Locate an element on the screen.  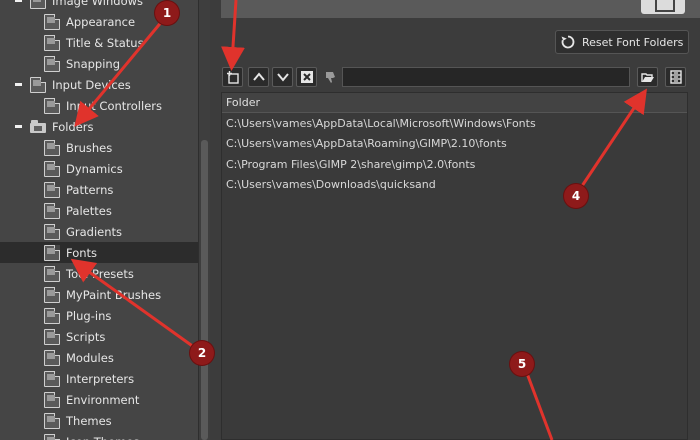
mark-writable-button is located at coordinates (329, 77).